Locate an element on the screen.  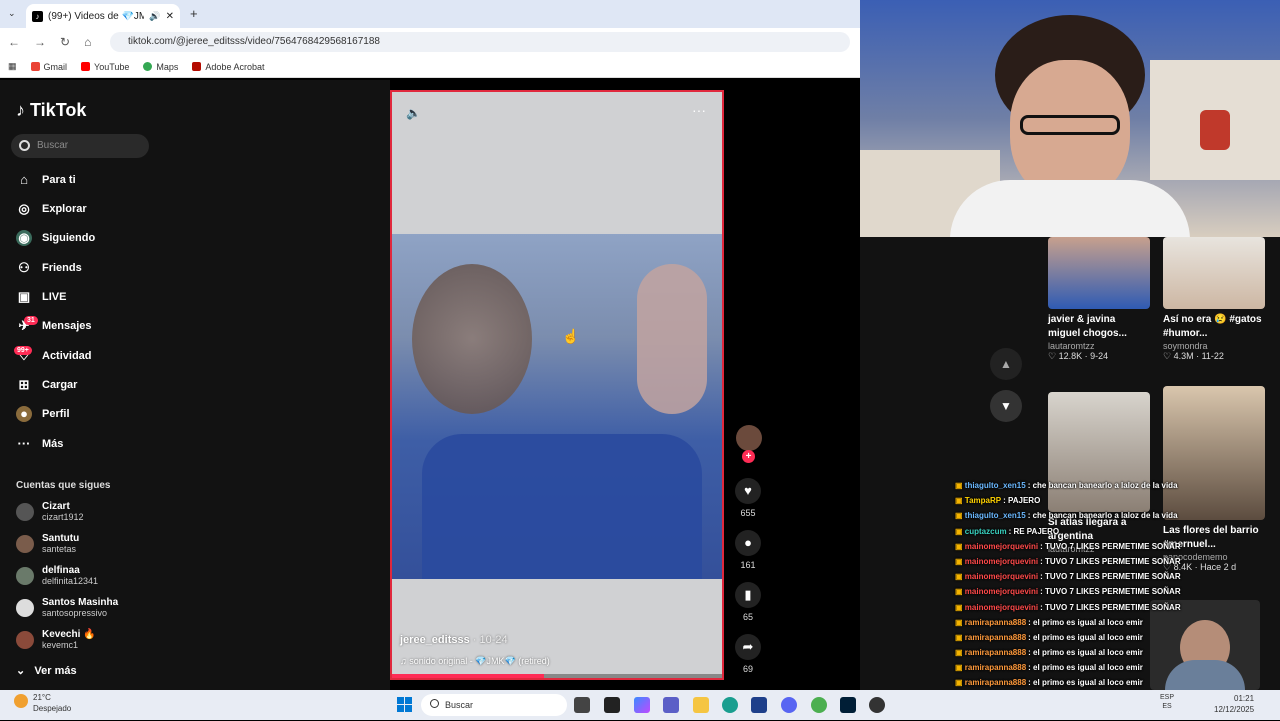
activity-badge: 99+ is located at coordinates (23, 350).